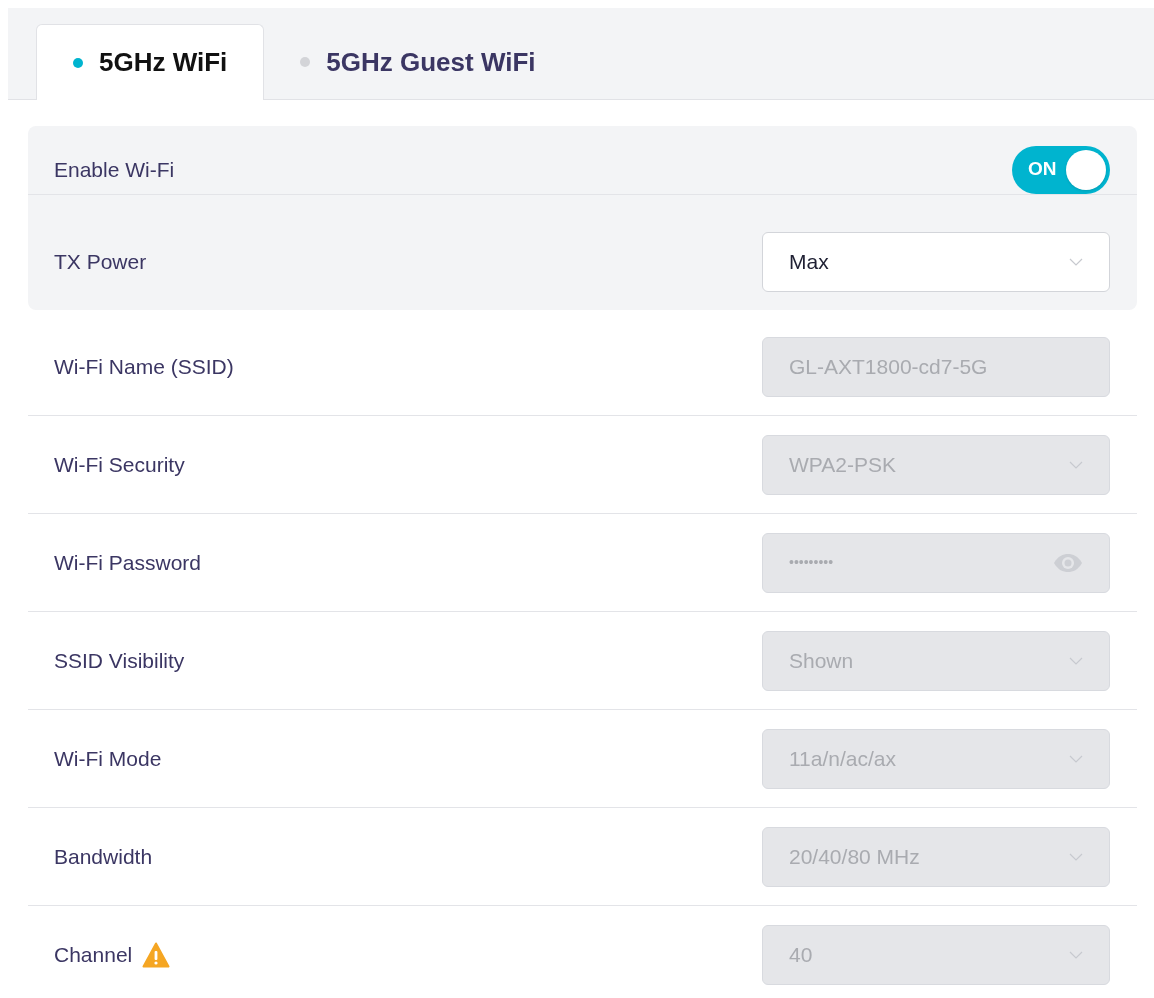 This screenshot has width=1154, height=998. What do you see at coordinates (1061, 169) in the screenshot?
I see `toggle-switch: ON` at bounding box center [1061, 169].